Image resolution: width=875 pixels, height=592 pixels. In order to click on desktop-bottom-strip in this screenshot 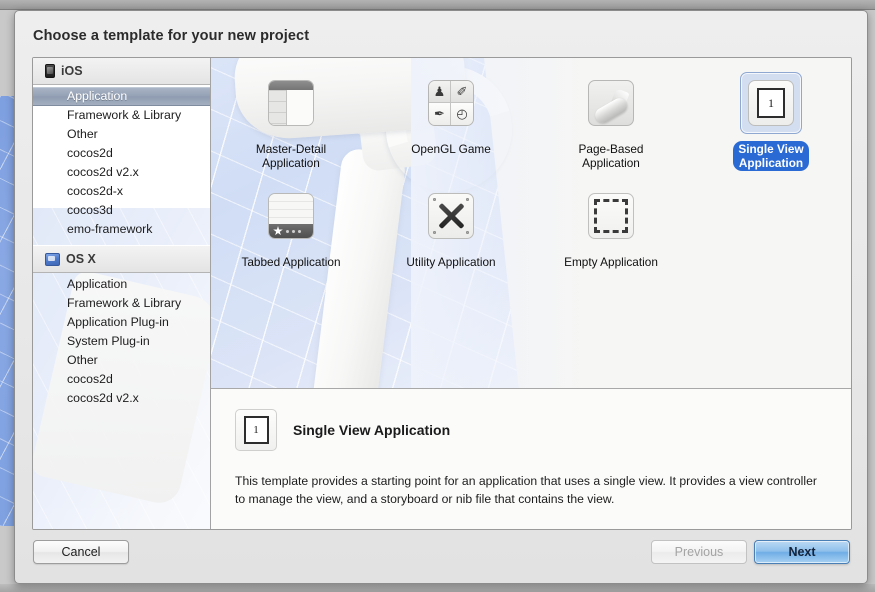, I will do `click(437, 588)`.